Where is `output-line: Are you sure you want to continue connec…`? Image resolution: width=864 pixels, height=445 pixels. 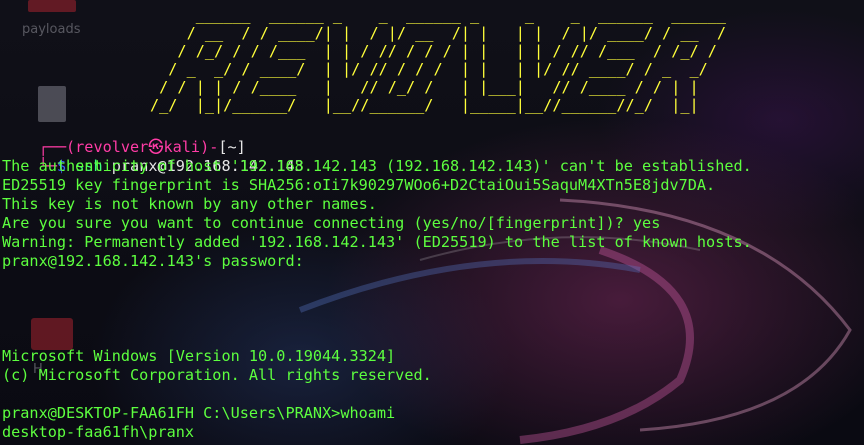
output-line: Are you sure you want to continue connec… is located at coordinates (331, 223).